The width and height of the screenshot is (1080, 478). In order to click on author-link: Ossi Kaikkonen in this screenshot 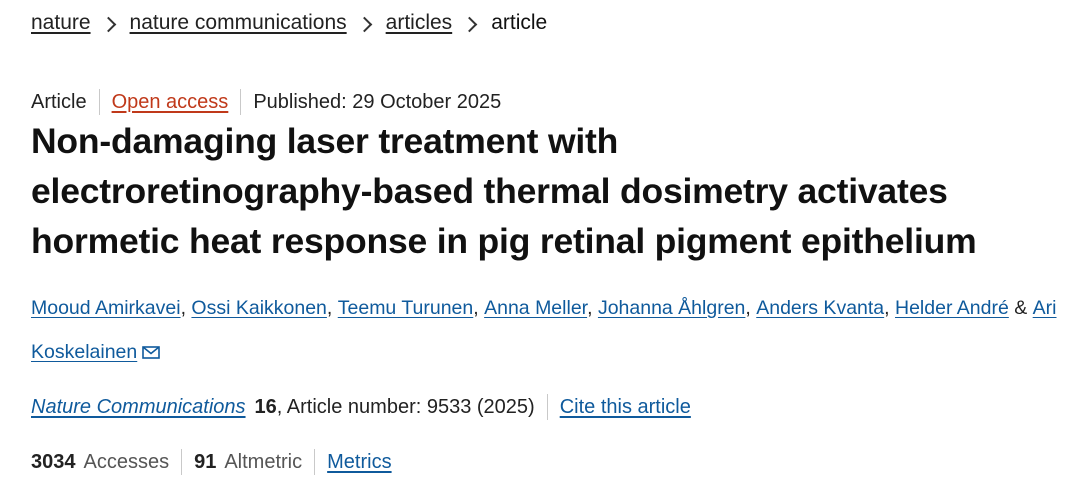, I will do `click(258, 308)`.